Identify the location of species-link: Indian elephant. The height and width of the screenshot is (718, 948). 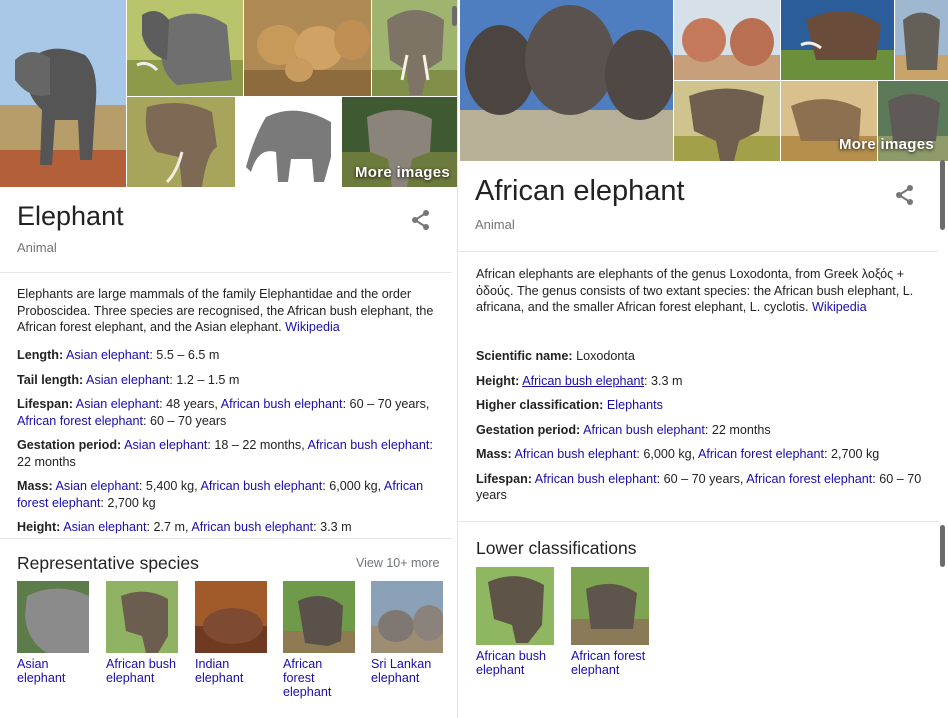
(231, 671).